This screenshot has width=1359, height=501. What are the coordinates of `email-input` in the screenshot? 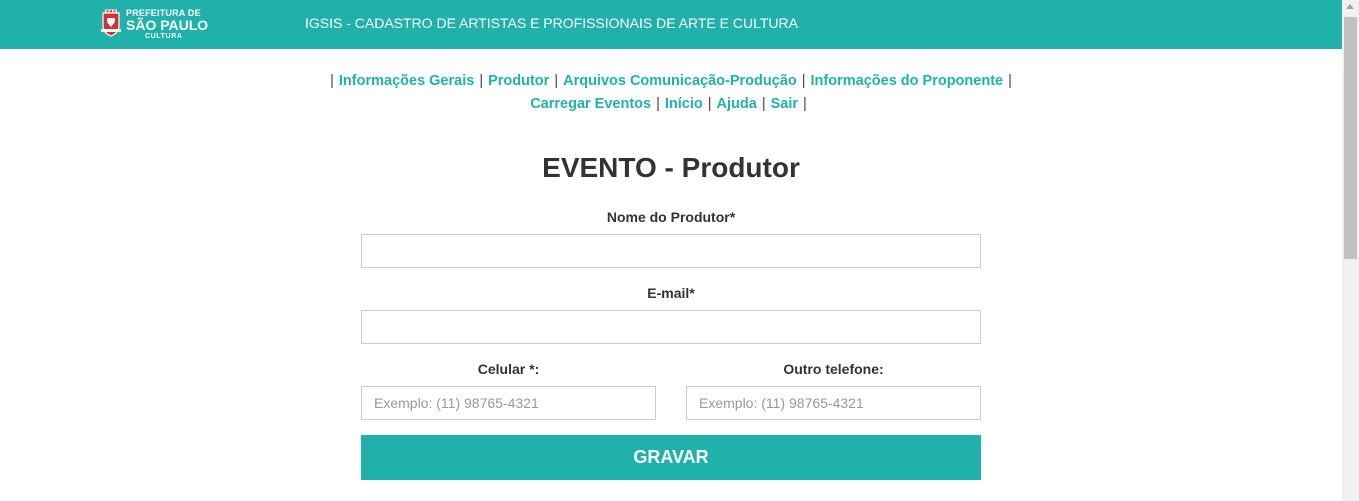 It's located at (671, 327).